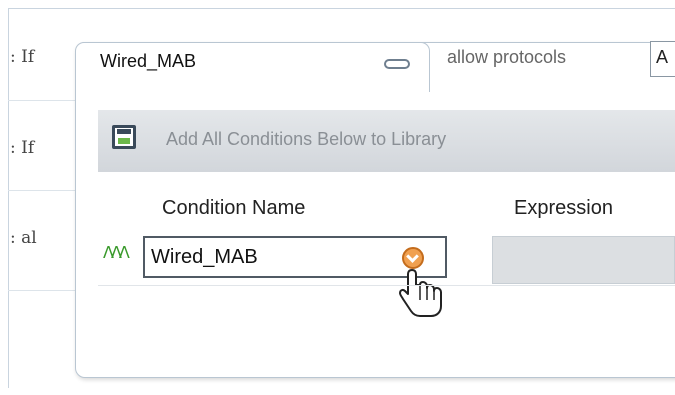 This screenshot has width=675, height=395. Describe the element at coordinates (22, 148) in the screenshot. I see `rule-row-label-2: : If` at that location.